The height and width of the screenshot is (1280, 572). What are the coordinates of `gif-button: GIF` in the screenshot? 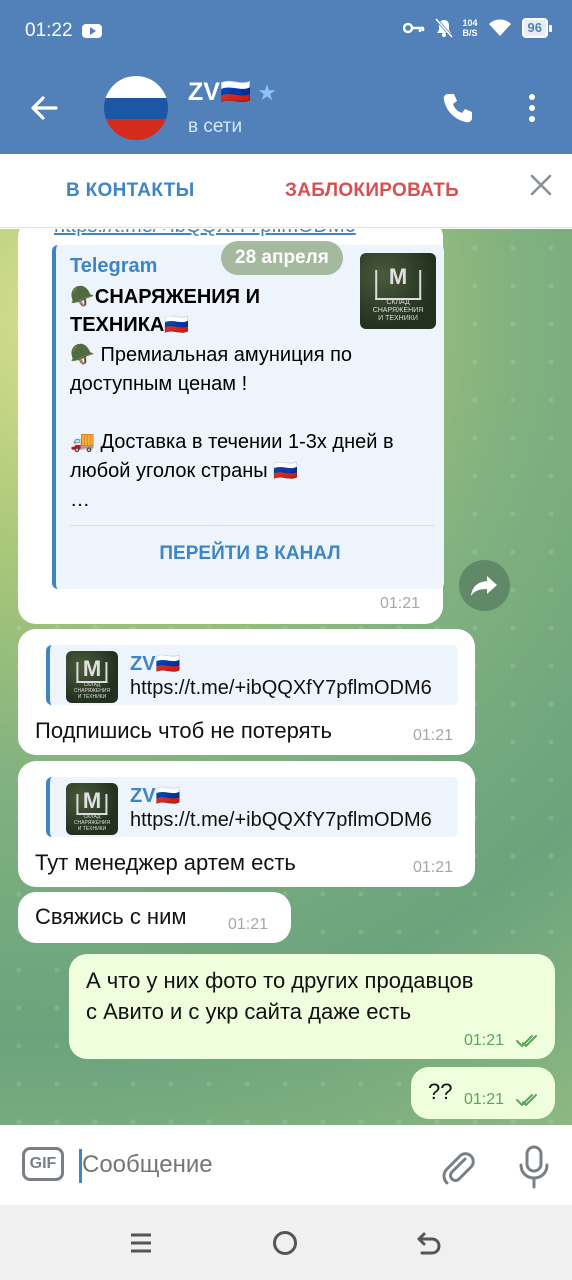 It's located at (43, 1164).